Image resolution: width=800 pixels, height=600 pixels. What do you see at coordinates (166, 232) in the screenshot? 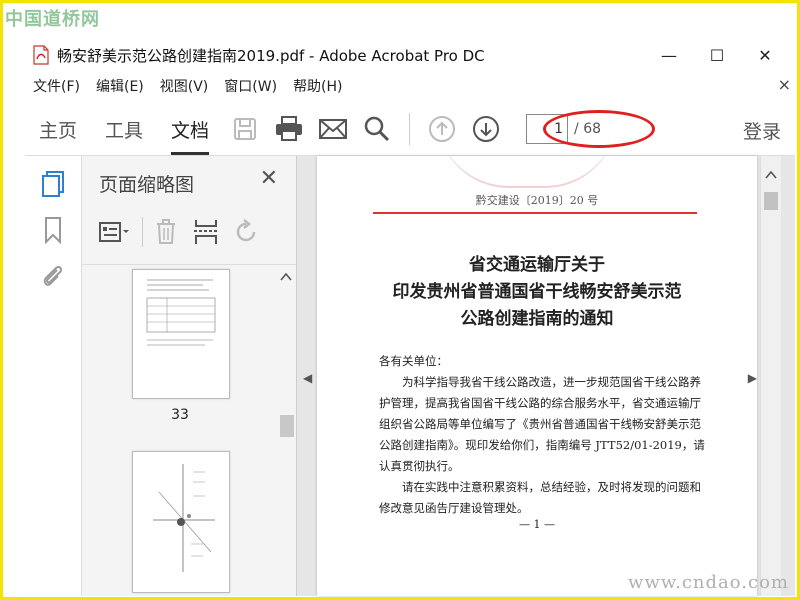
I see `delete-page-icon` at bounding box center [166, 232].